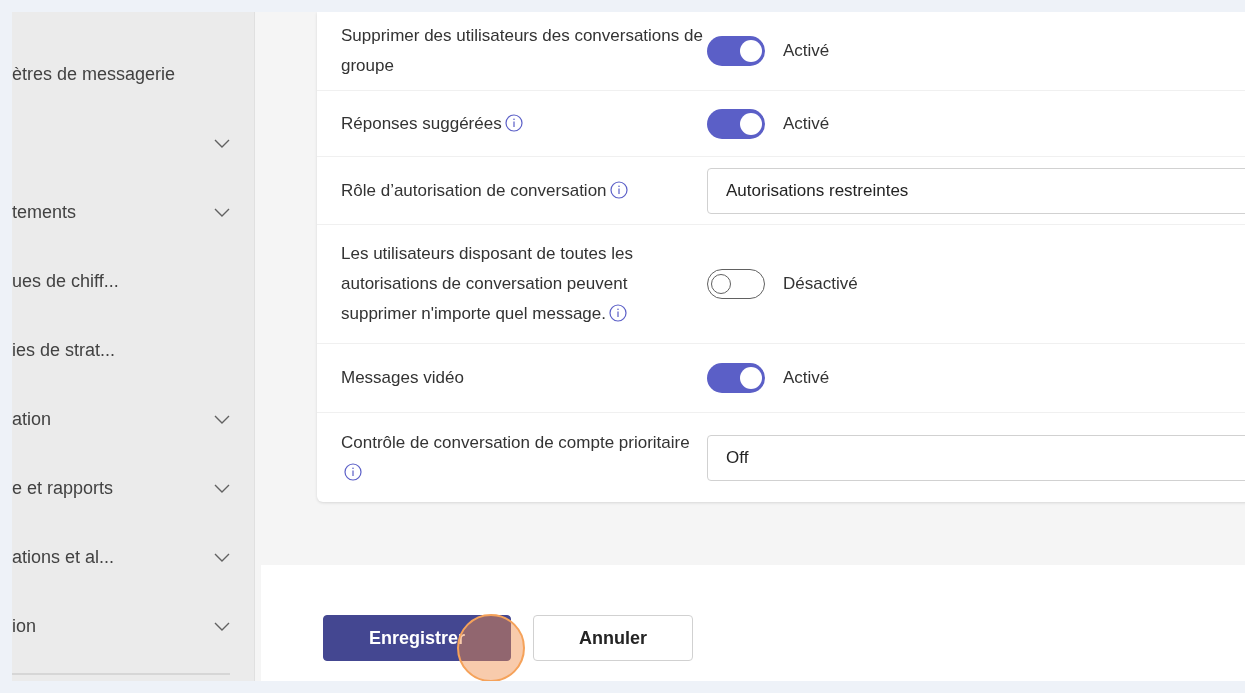 The height and width of the screenshot is (693, 1245). What do you see at coordinates (133, 212) in the screenshot?
I see `sidebar-item: tements` at bounding box center [133, 212].